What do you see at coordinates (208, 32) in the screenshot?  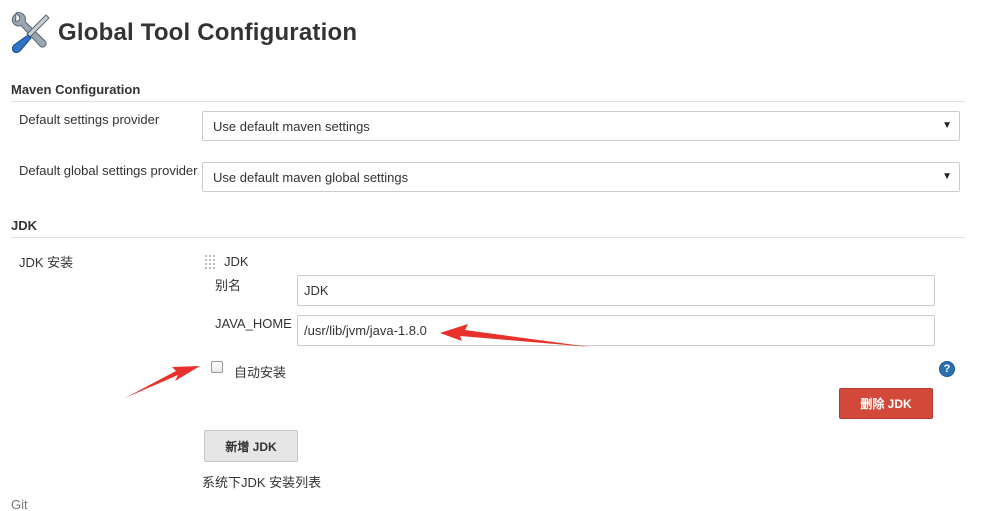 I see `page-title: Global Tool Configuration` at bounding box center [208, 32].